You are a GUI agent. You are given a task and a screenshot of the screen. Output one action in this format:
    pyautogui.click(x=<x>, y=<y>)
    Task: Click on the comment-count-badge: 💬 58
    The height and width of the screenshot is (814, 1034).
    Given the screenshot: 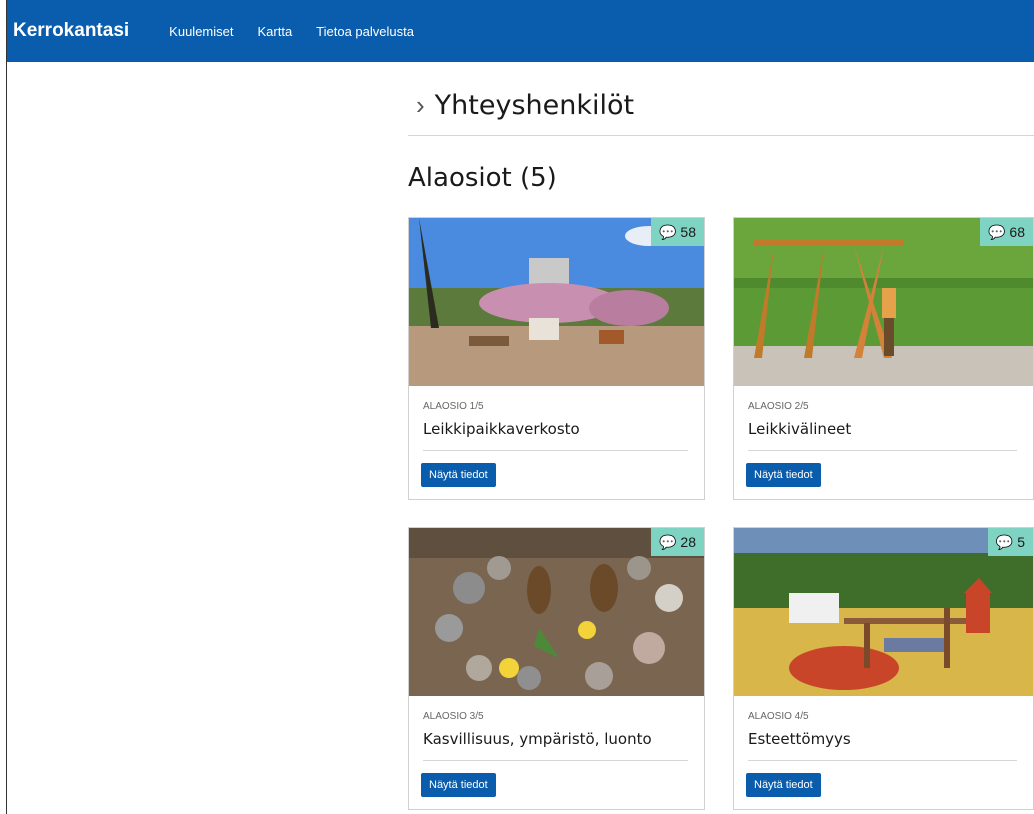 What is the action you would take?
    pyautogui.click(x=677, y=232)
    